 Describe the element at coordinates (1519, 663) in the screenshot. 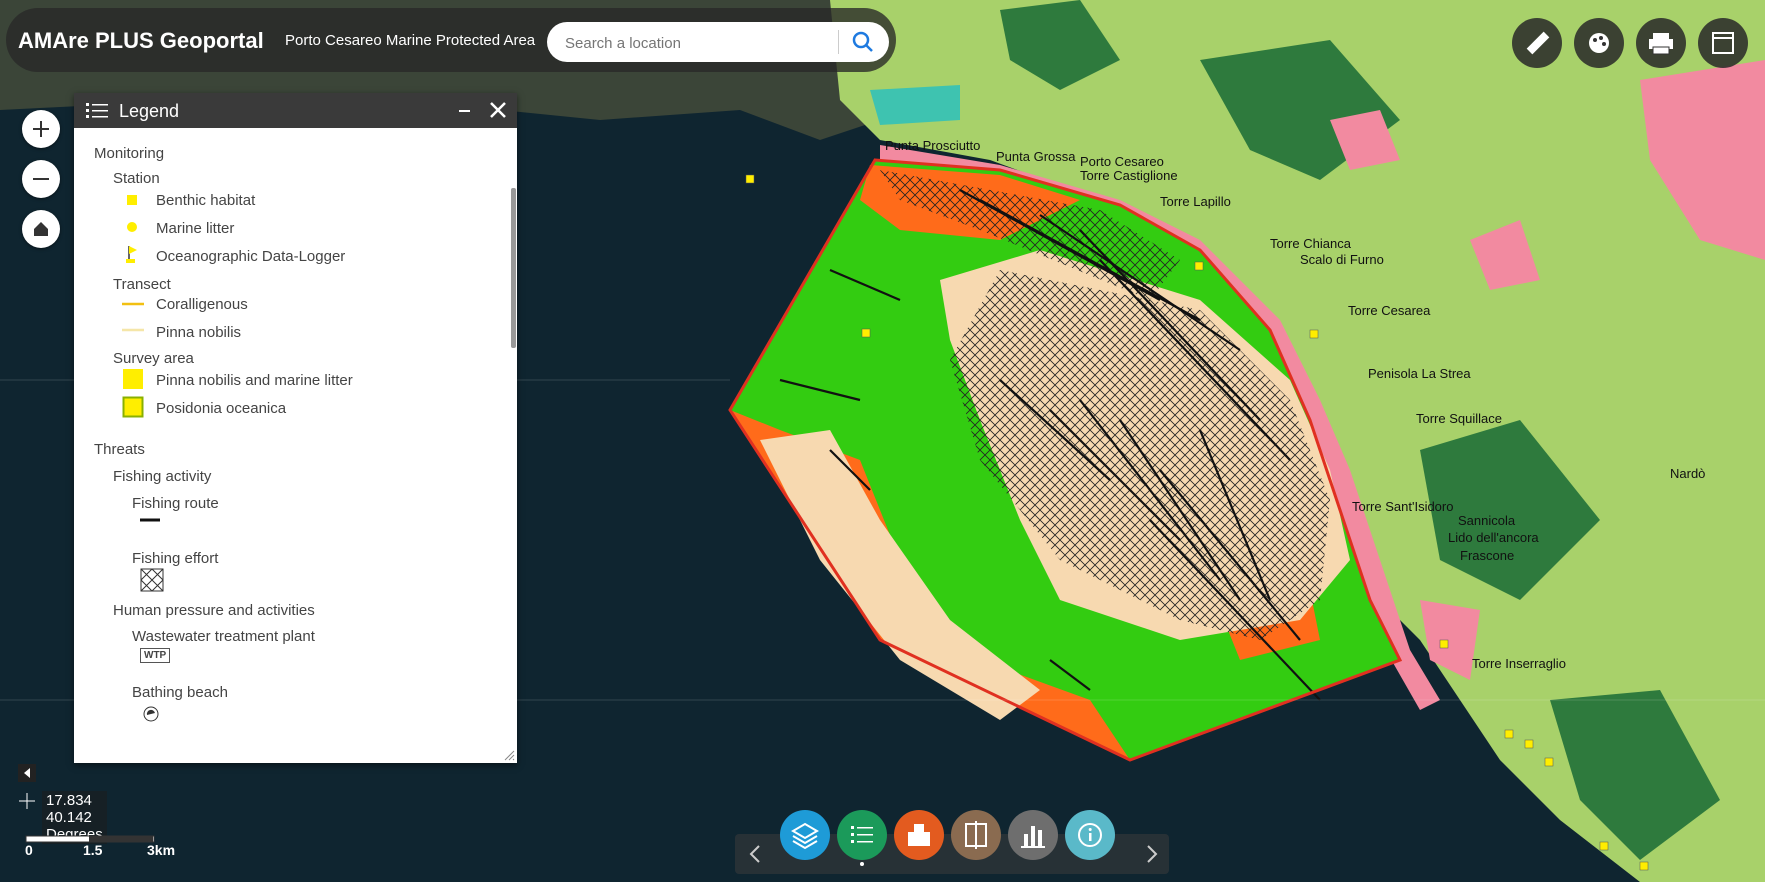

I see `place-label: Torre Inserraglio` at that location.